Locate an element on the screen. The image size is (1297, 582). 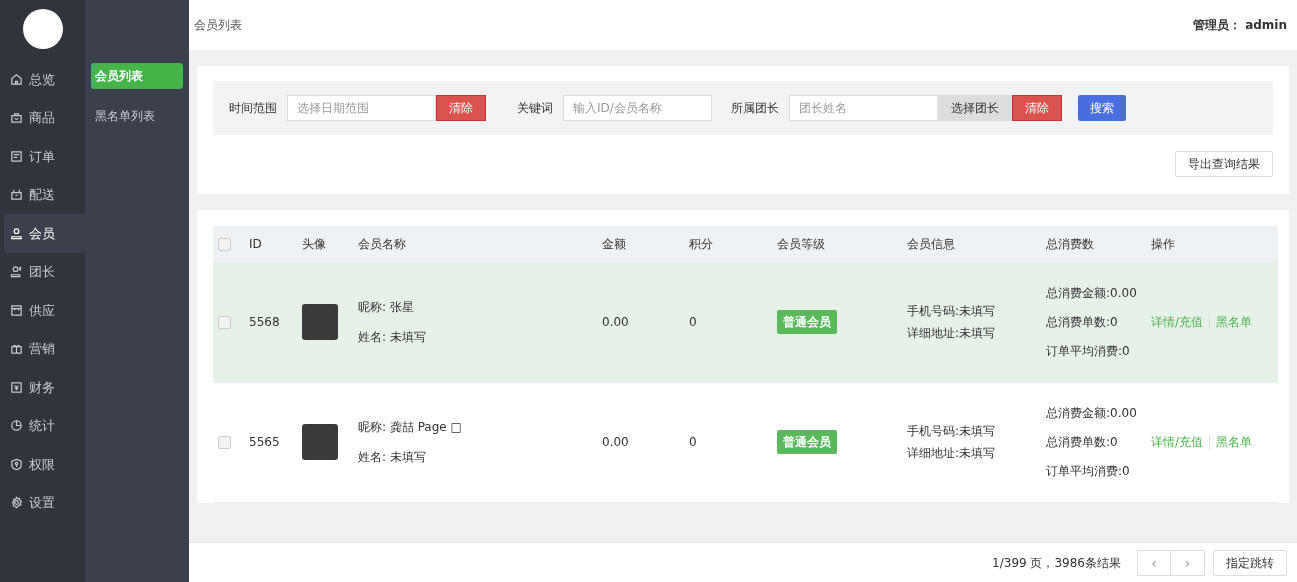
box-icon is located at coordinates (16, 195).